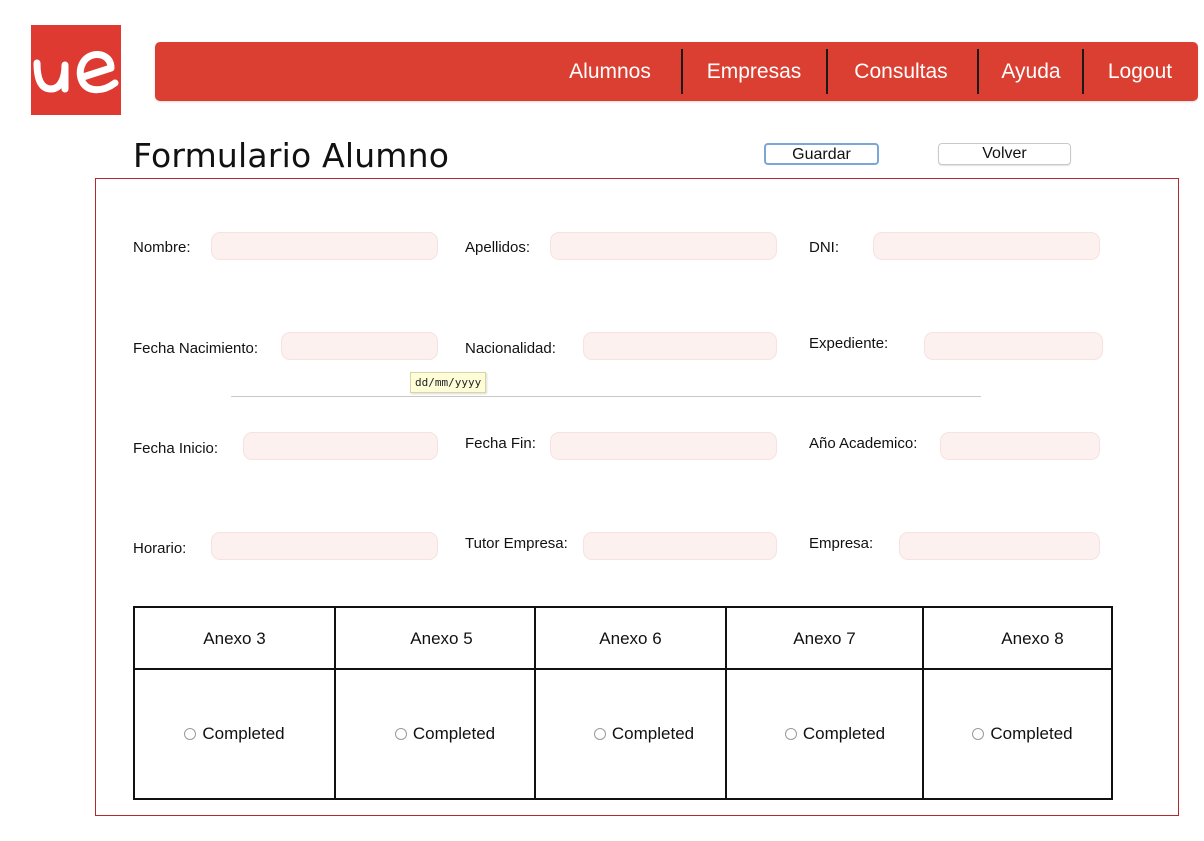  I want to click on fecha-inicio-label: Fecha Inicio:, so click(176, 448).